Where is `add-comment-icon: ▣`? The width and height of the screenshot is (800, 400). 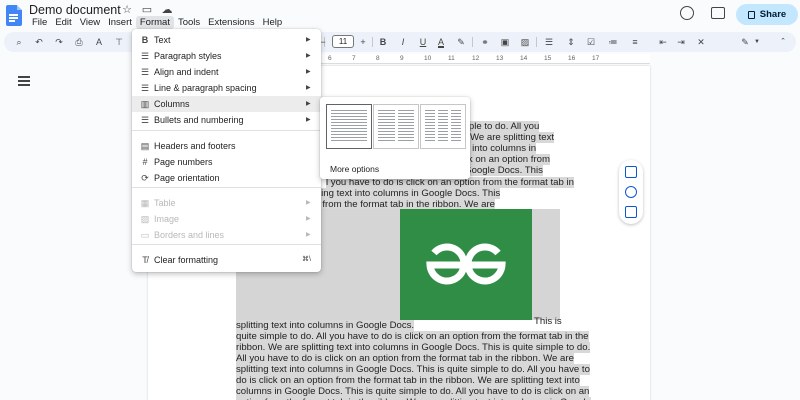 add-comment-icon: ▣ is located at coordinates (505, 42).